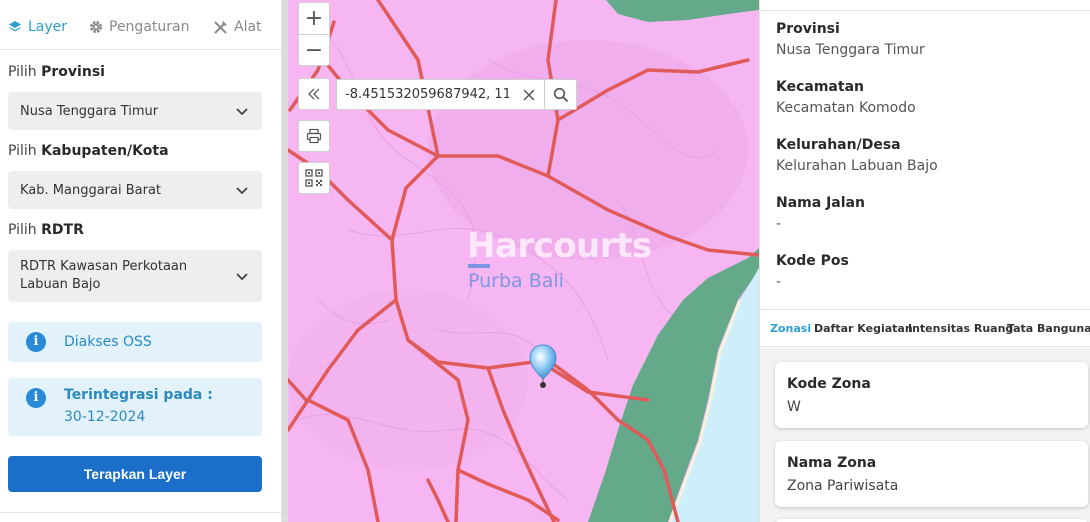 The image size is (1090, 522). Describe the element at coordinates (135, 474) in the screenshot. I see `apply-layer-button: Terapkan Layer` at that location.